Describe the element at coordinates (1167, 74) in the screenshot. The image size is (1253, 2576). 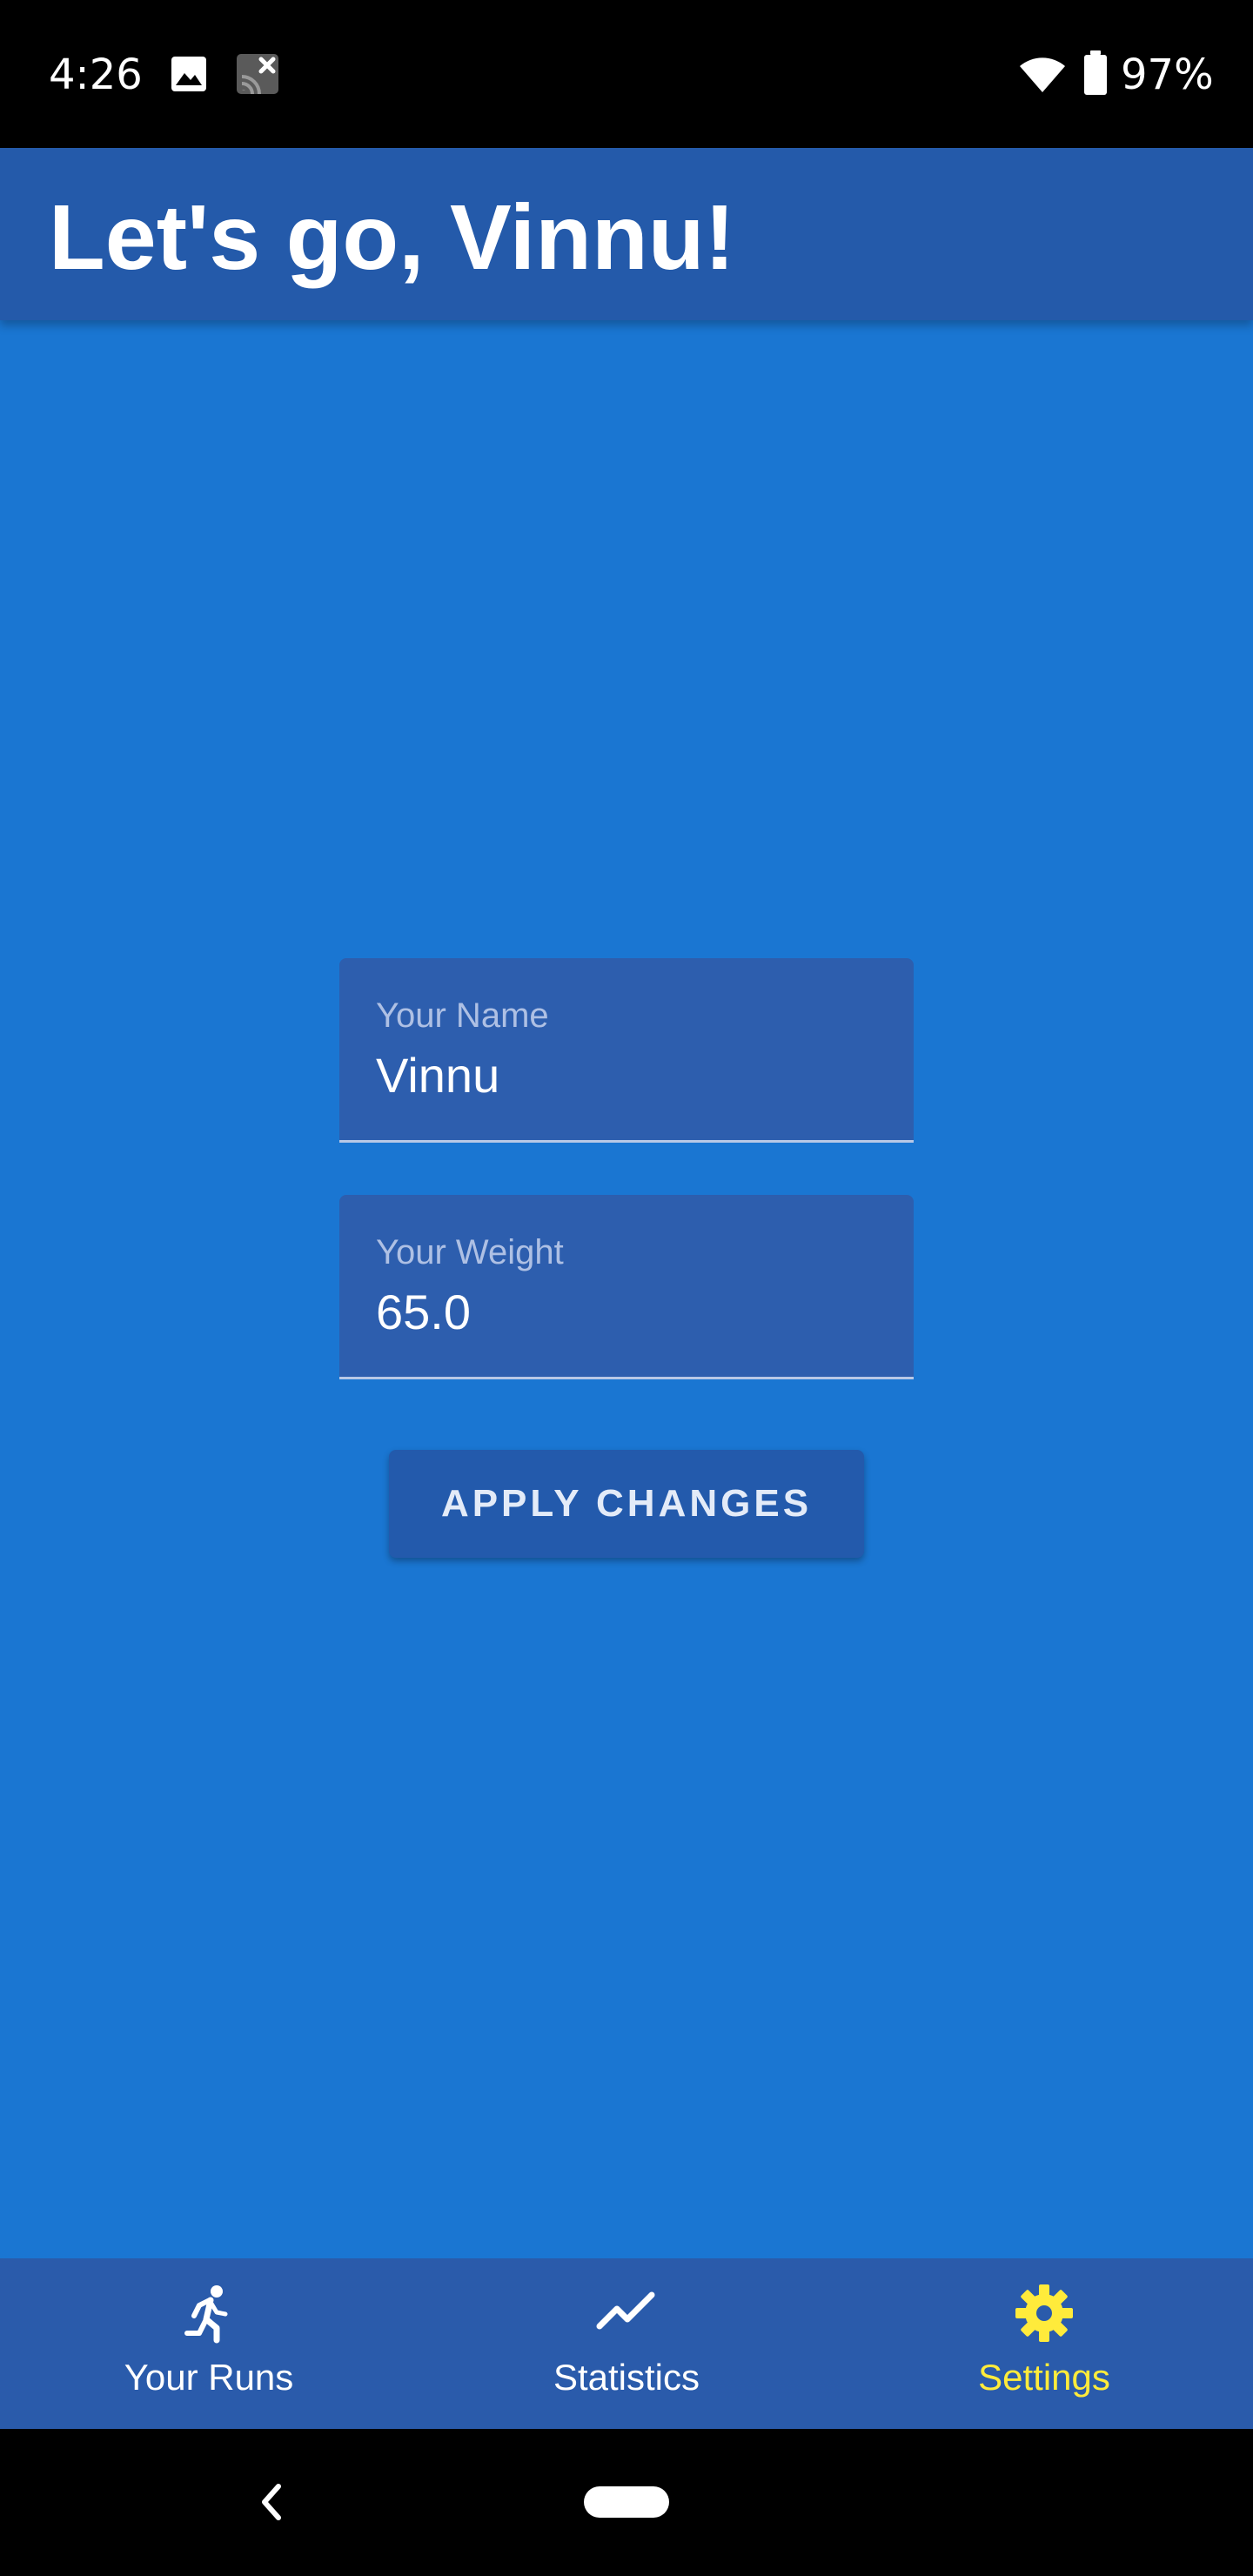
I see `battery-percentage: 97%` at that location.